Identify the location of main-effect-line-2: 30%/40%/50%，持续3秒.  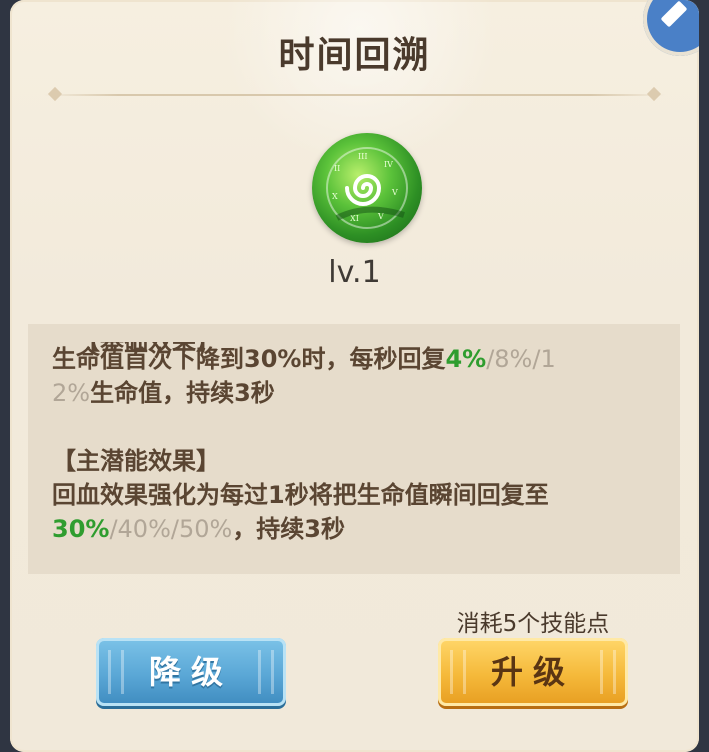
(199, 529).